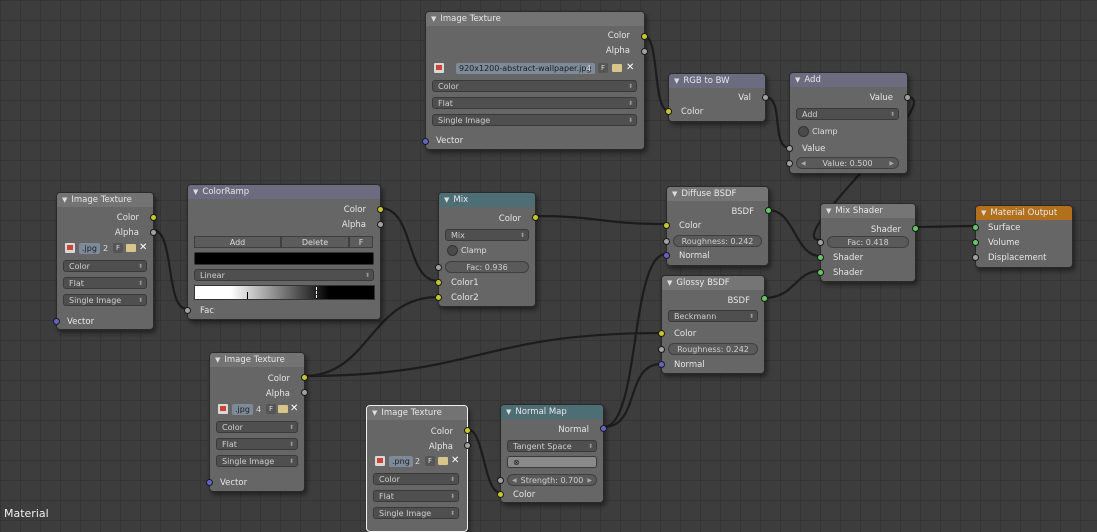 This screenshot has width=1097, height=532. Describe the element at coordinates (500, 480) in the screenshot. I see `input-strength-socket` at that location.